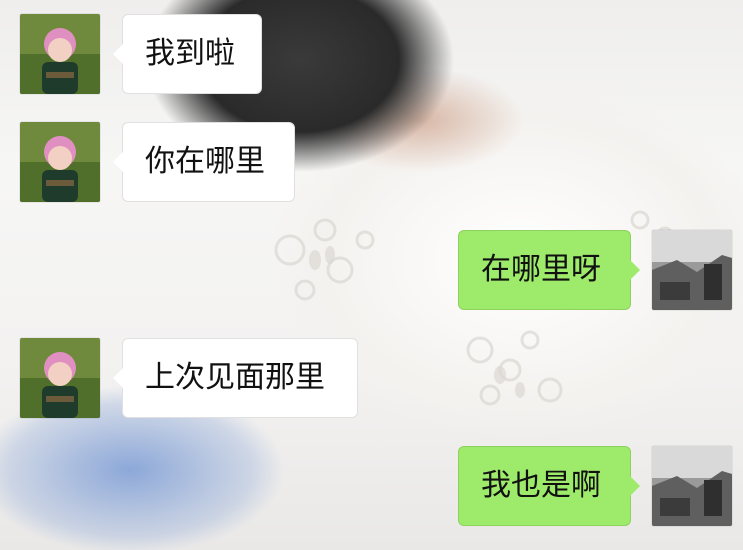 The image size is (743, 550). I want to click on chat-message-outgoing: 我也是啊, so click(595, 486).